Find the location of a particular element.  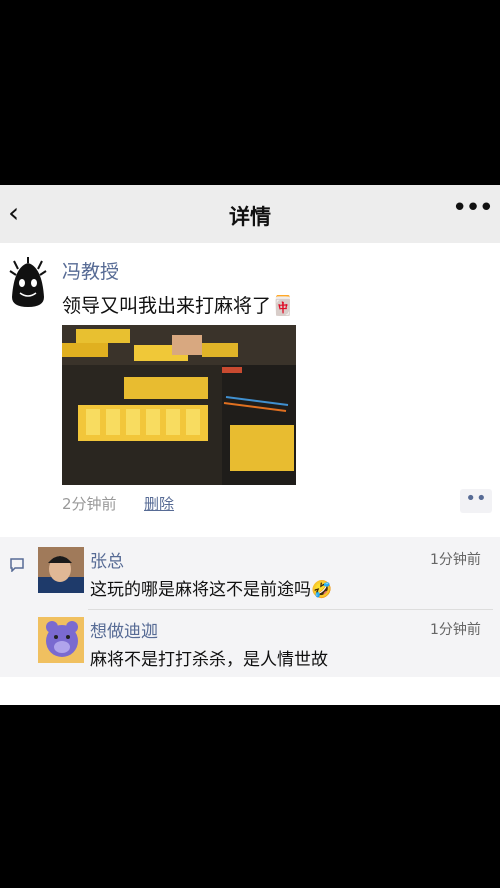

post-text: 领导又叫我出来打麻将了🀄 is located at coordinates (178, 304).